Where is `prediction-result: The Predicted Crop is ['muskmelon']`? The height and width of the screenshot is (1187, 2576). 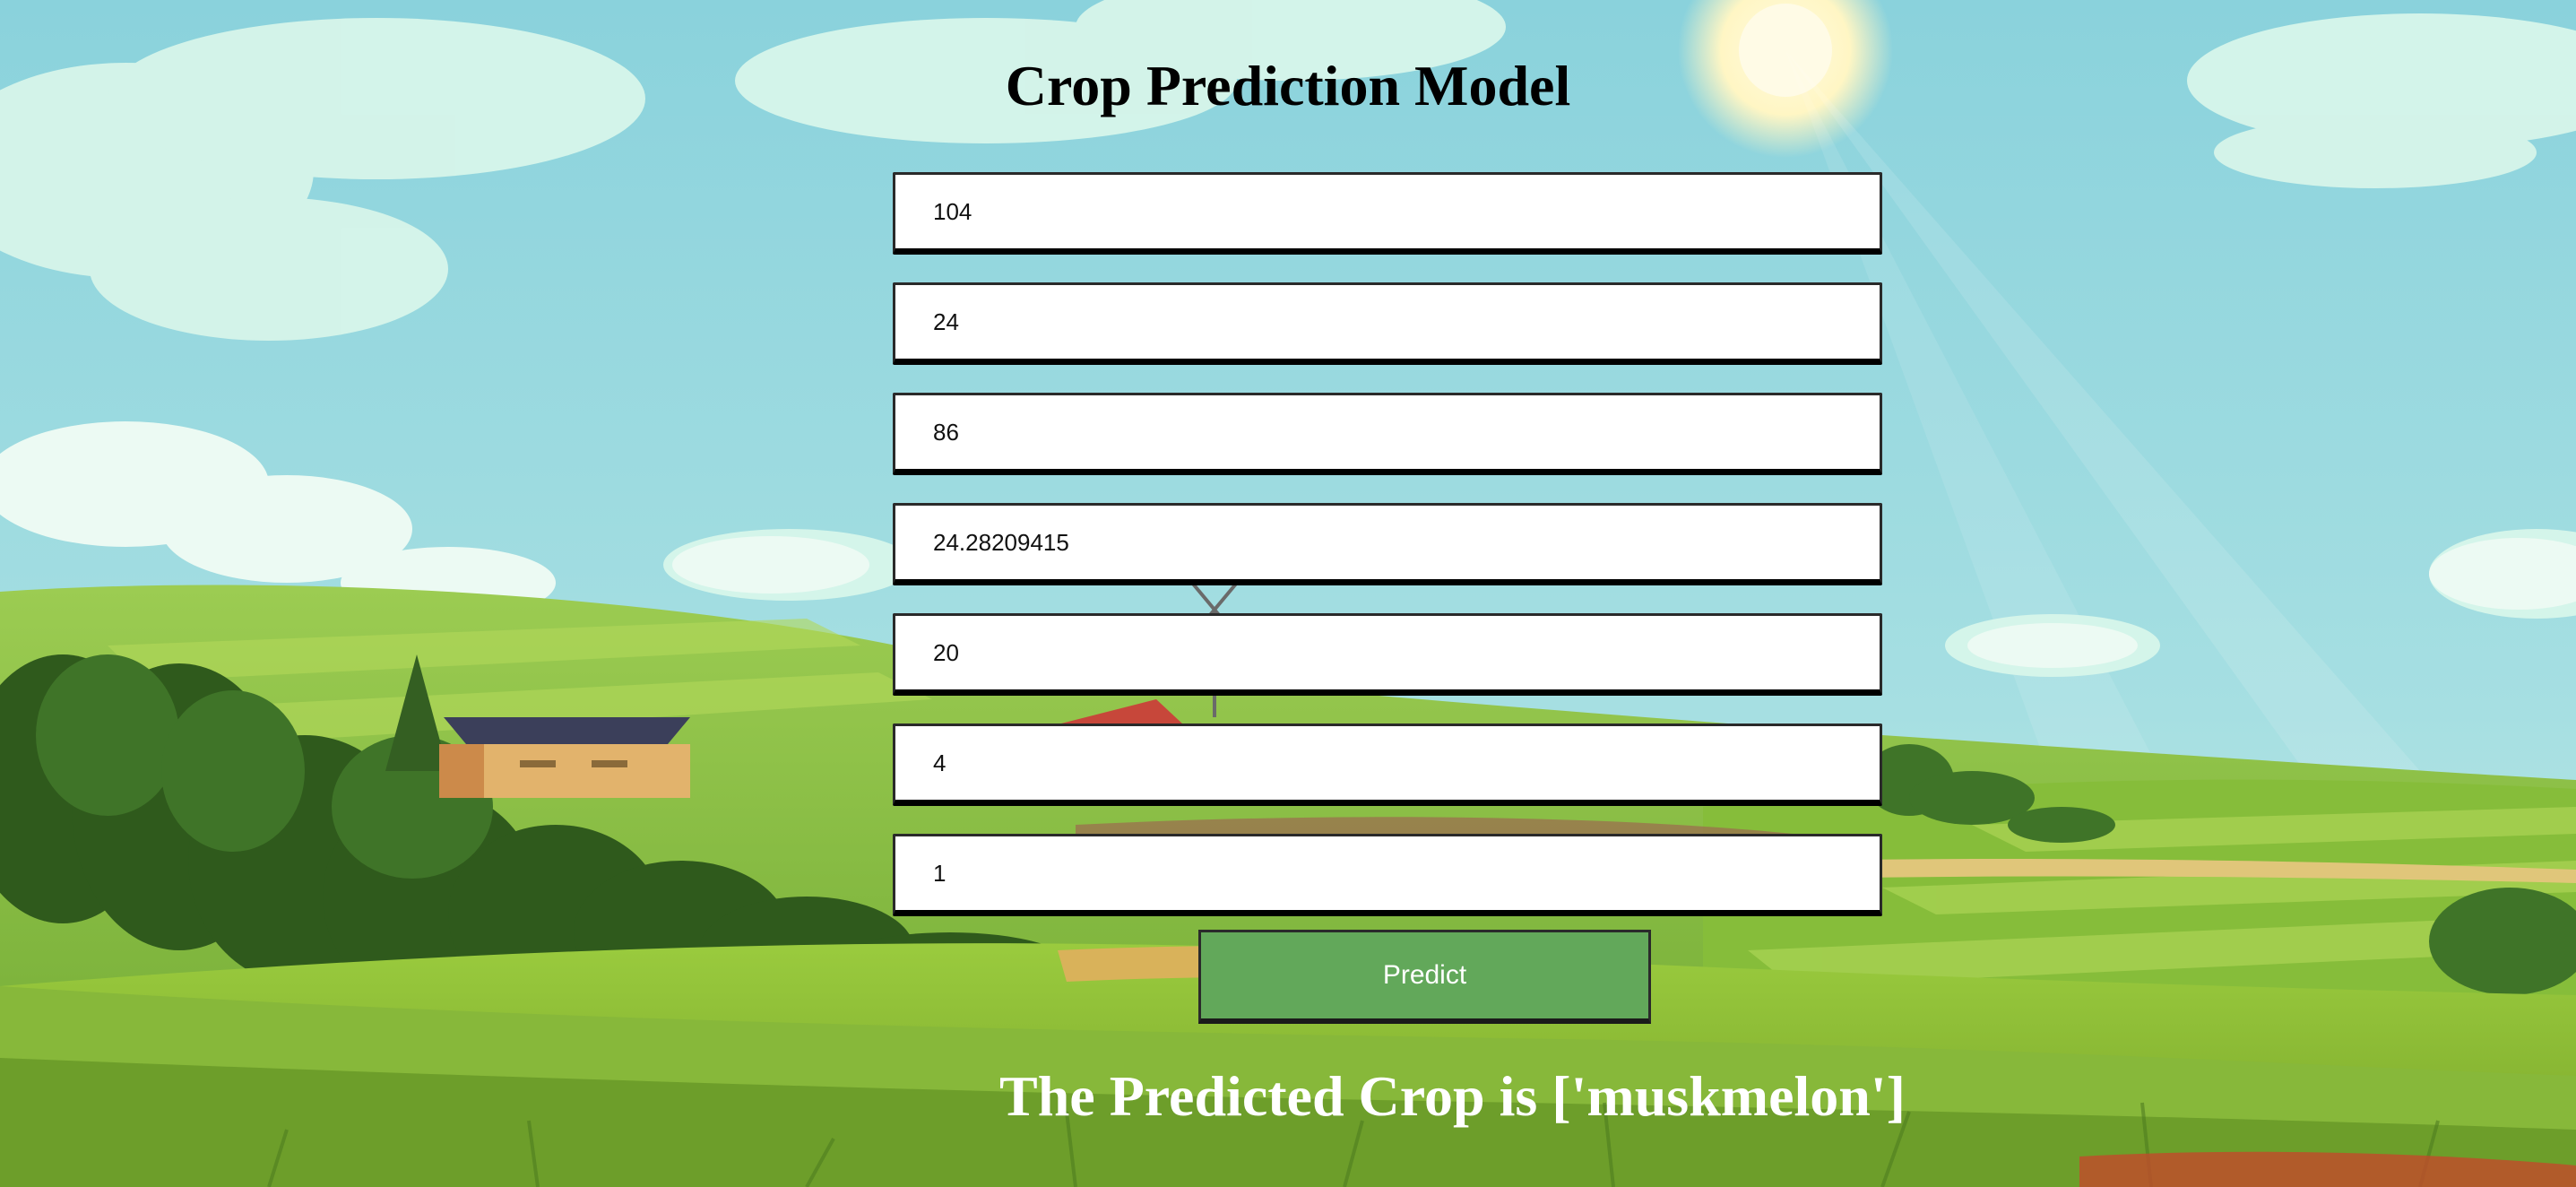 prediction-result: The Predicted Crop is ['muskmelon'] is located at coordinates (1452, 1096).